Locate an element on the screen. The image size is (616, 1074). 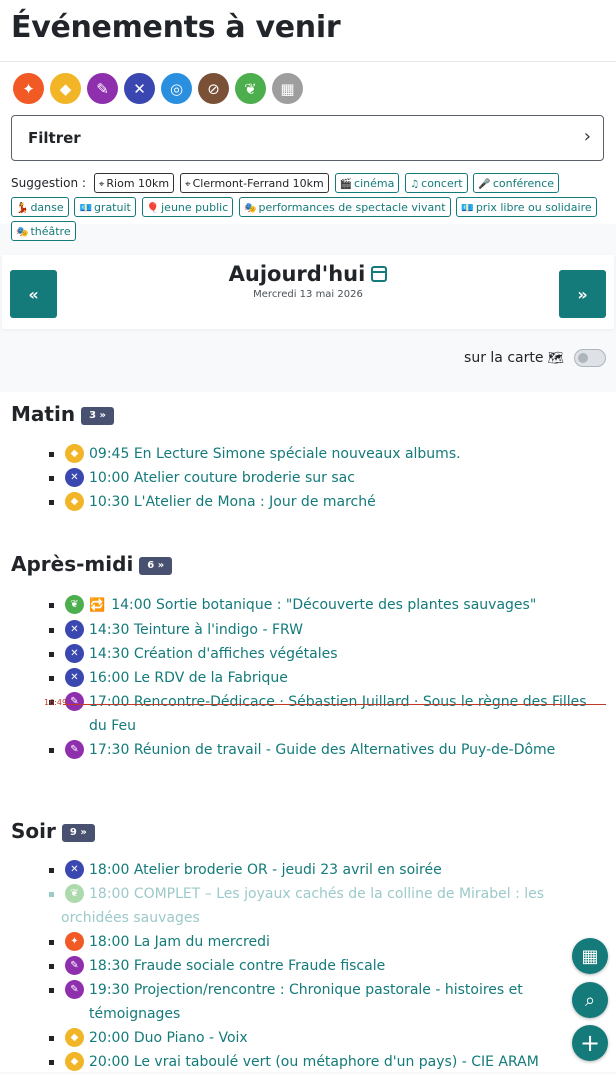
tag-icon: 💶 is located at coordinates (467, 208).